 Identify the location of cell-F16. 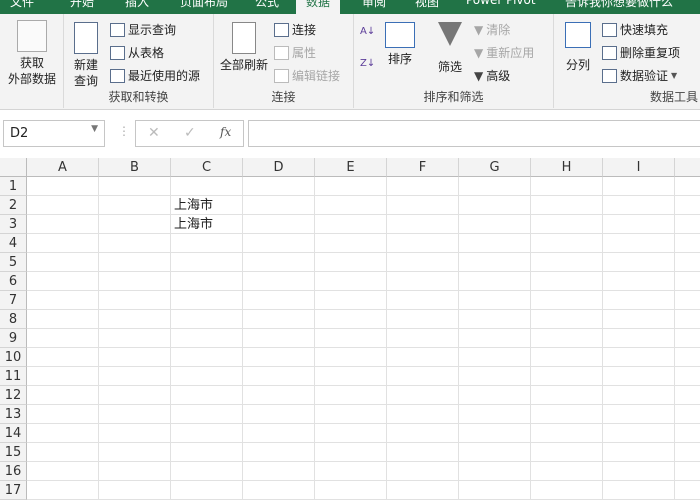
(423, 471).